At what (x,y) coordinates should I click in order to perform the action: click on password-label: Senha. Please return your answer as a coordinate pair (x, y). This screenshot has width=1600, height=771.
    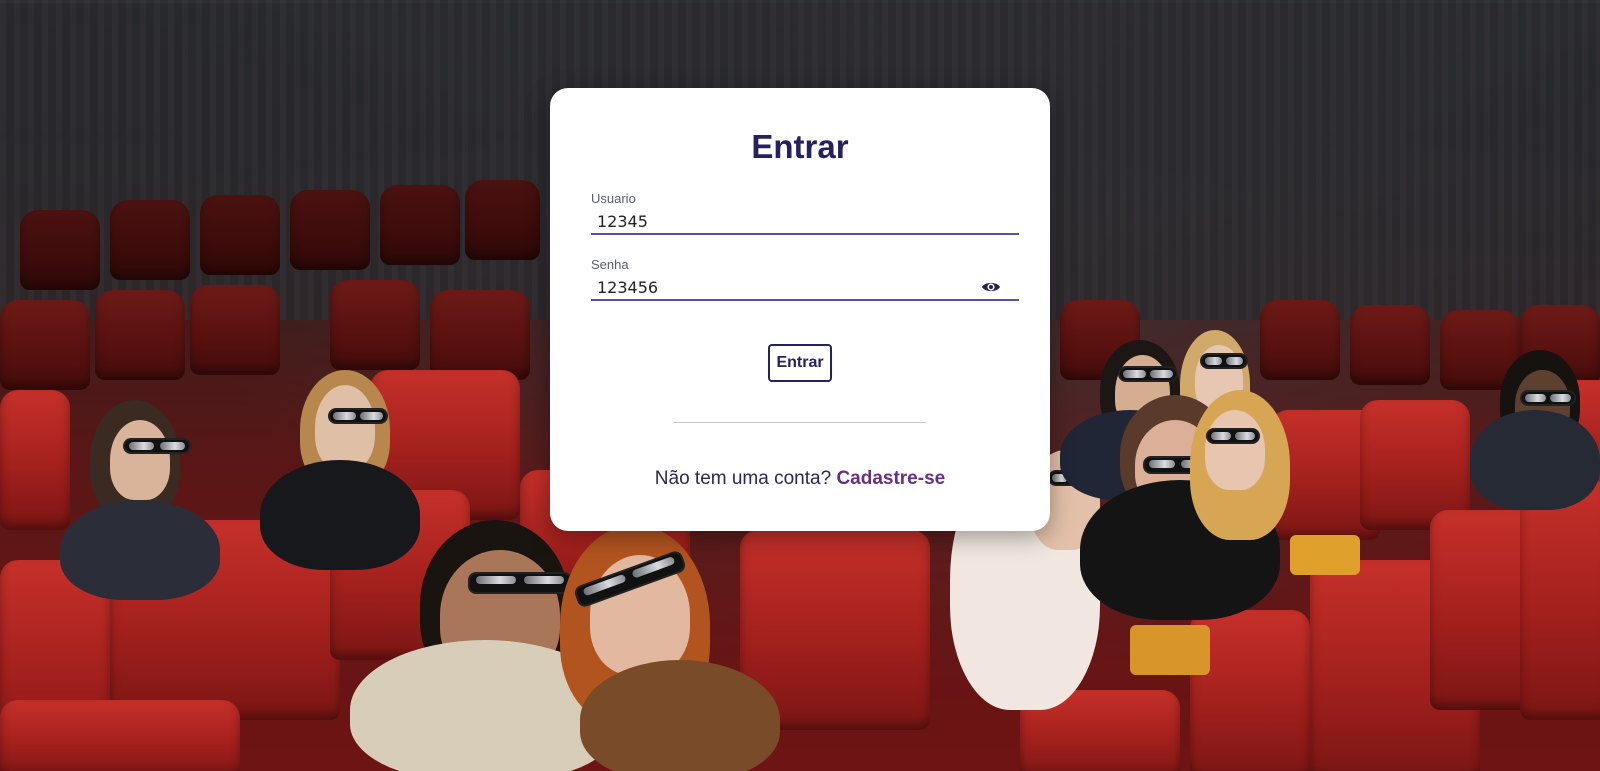
    Looking at the image, I should click on (610, 264).